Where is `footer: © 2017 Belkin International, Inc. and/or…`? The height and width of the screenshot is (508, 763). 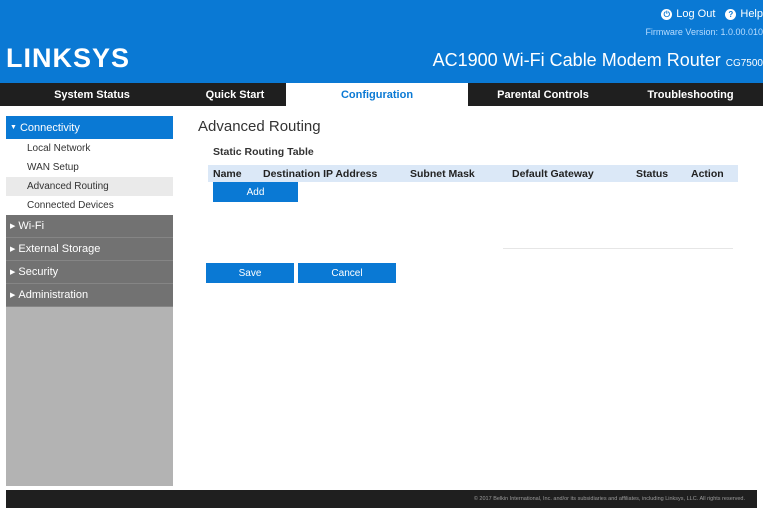
footer: © 2017 Belkin International, Inc. and/or… is located at coordinates (381, 499).